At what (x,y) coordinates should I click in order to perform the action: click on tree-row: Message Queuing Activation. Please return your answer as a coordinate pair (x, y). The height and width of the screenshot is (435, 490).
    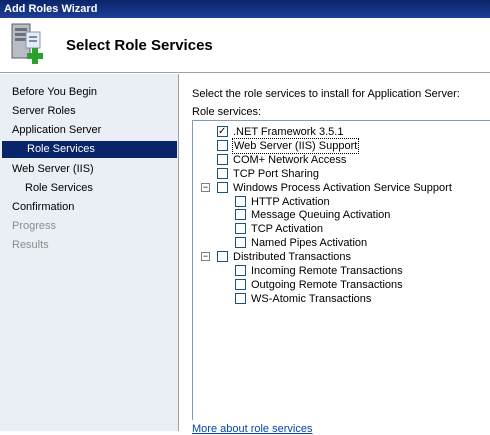
    Looking at the image, I should click on (341, 215).